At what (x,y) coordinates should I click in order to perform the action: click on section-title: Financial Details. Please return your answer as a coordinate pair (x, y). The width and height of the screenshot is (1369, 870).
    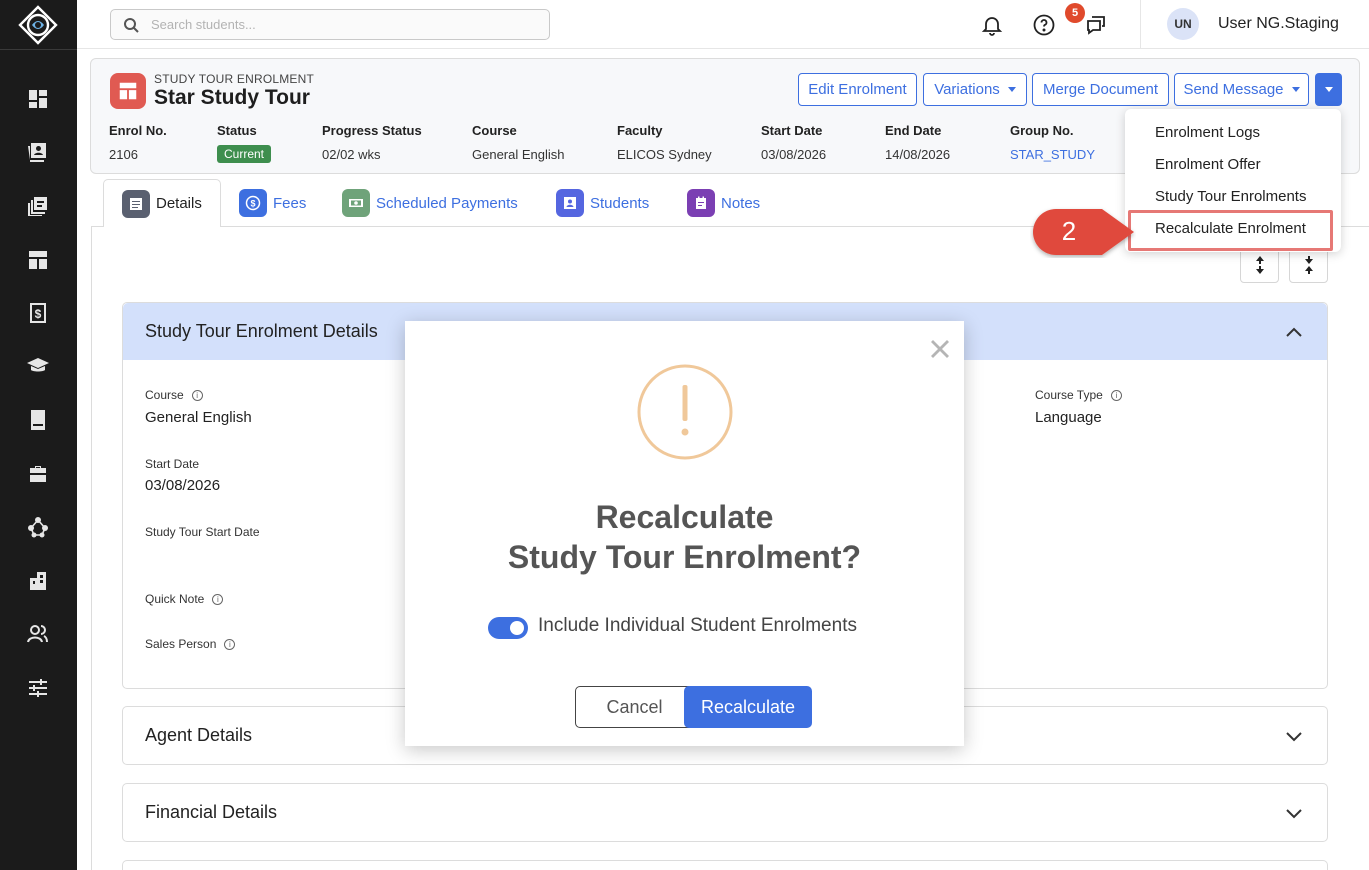
    Looking at the image, I should click on (211, 812).